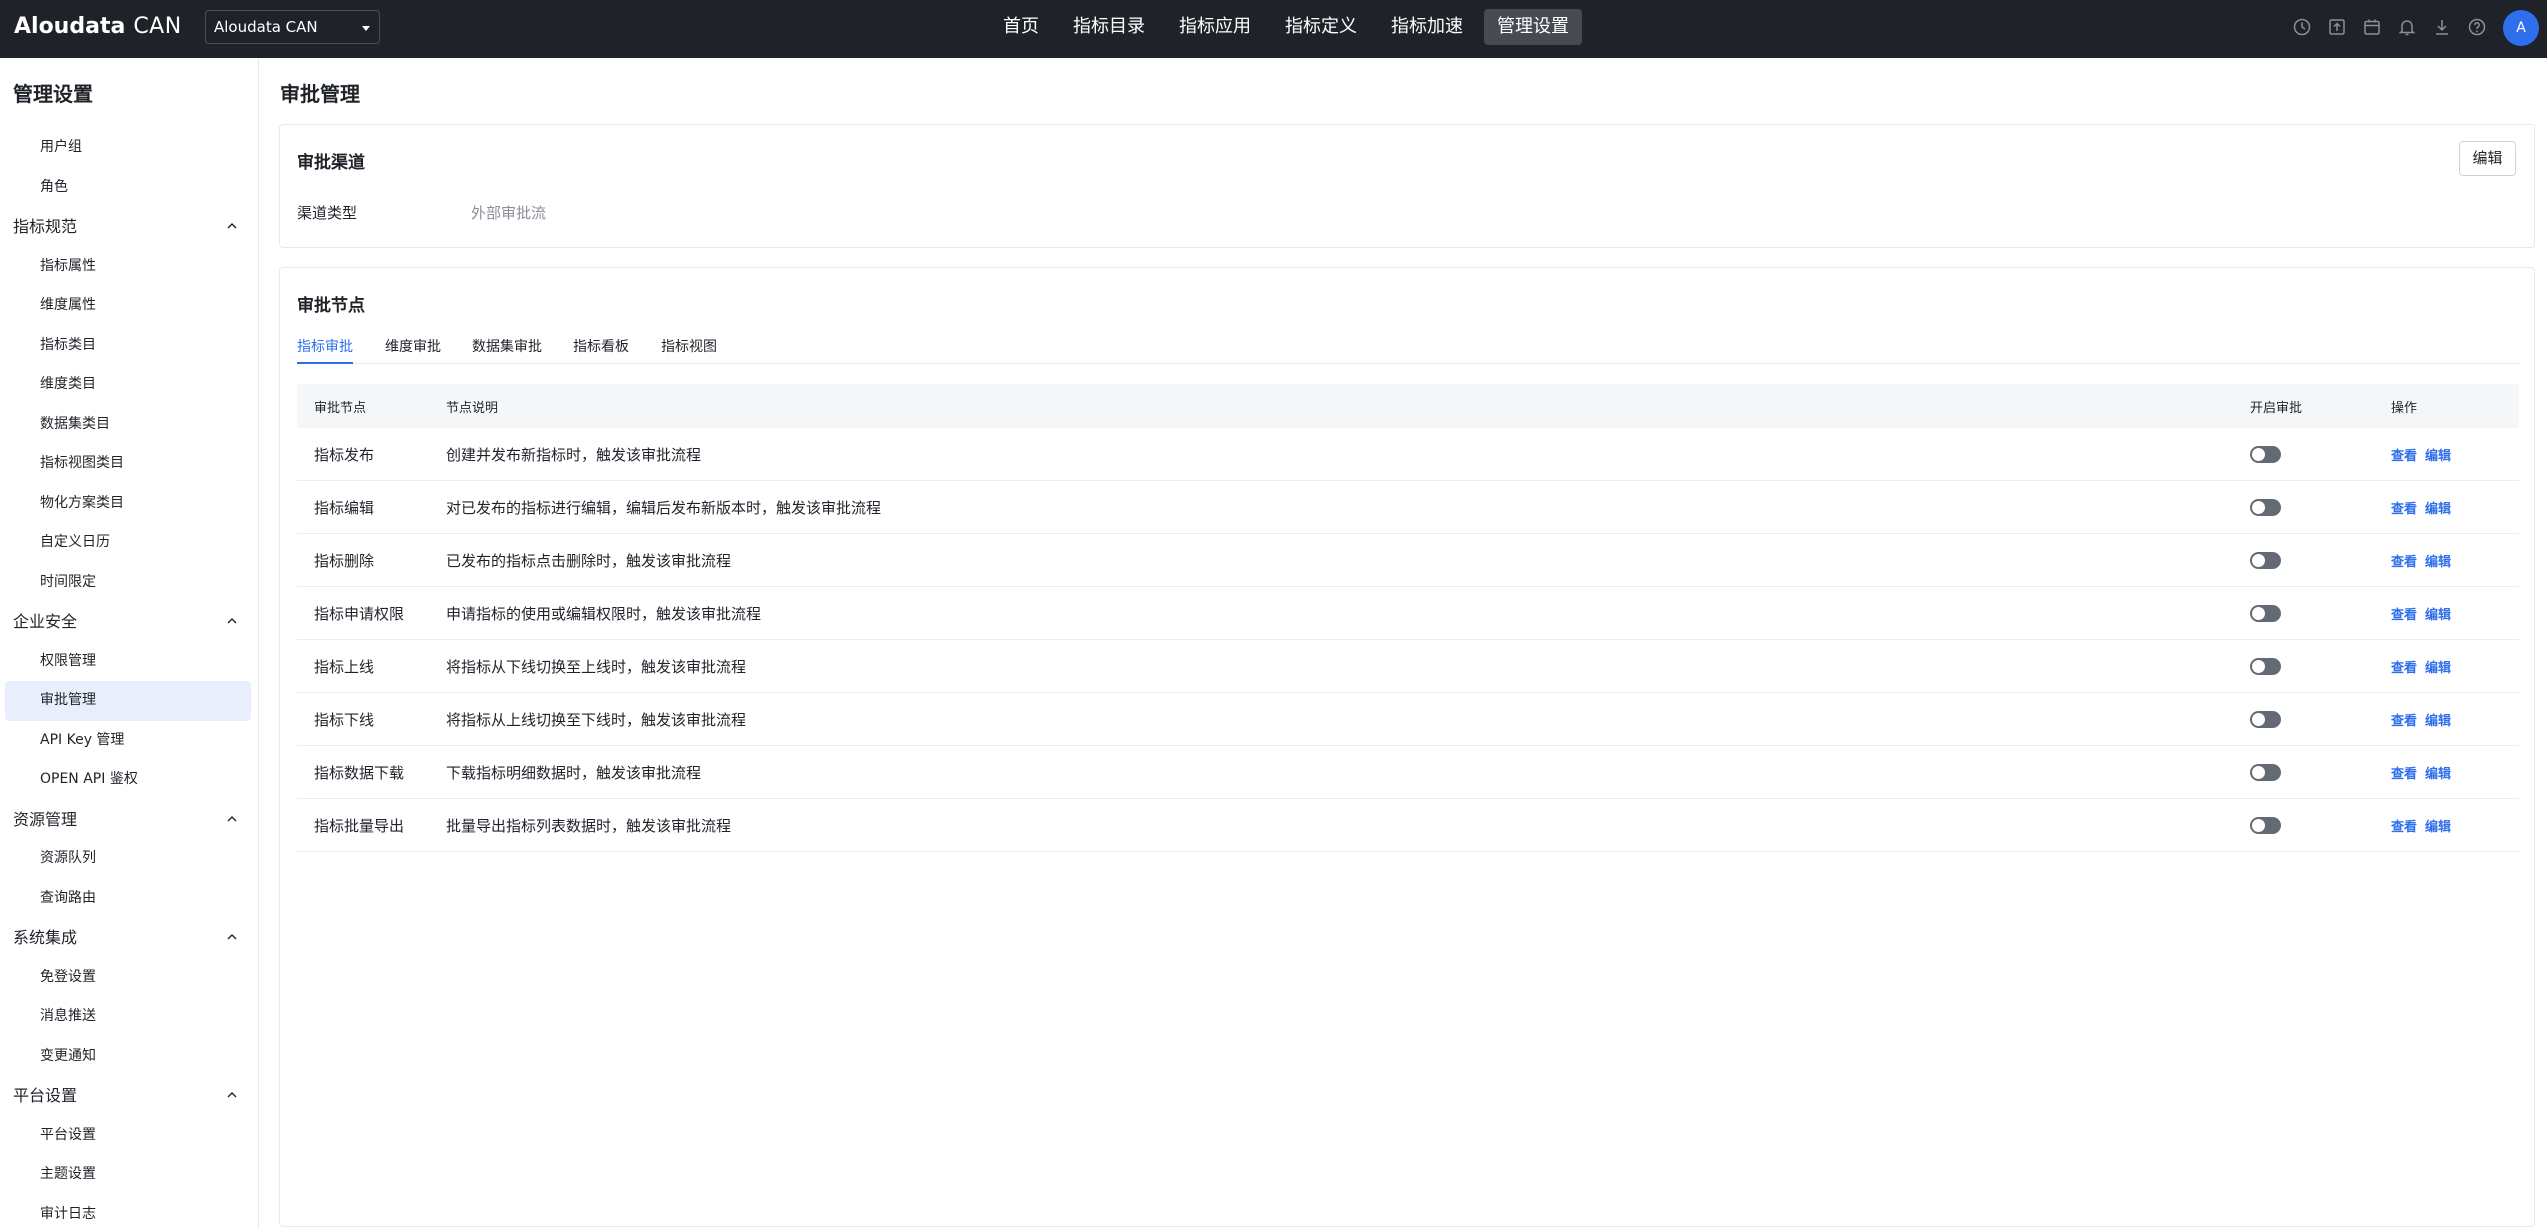  What do you see at coordinates (1408, 454) in the screenshot?
I see `table-row: 指标发布 创建并发布新指标时，触发该审批流程 查看 编辑` at bounding box center [1408, 454].